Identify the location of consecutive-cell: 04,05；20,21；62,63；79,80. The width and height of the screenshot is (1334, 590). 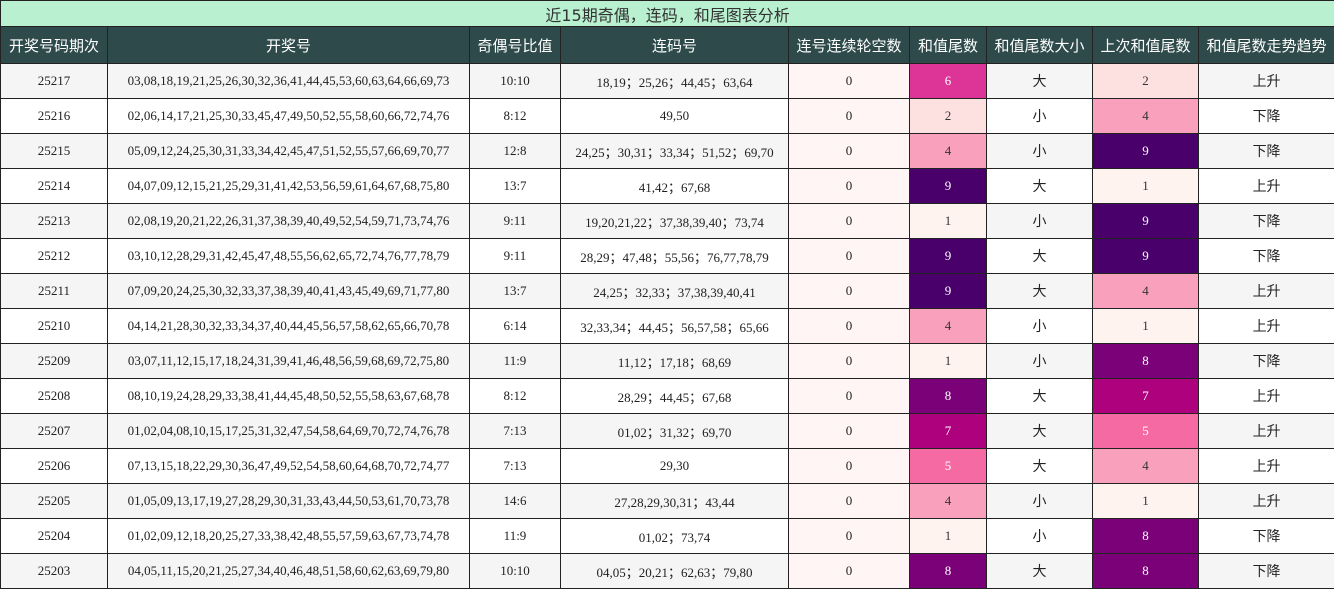
(674, 571).